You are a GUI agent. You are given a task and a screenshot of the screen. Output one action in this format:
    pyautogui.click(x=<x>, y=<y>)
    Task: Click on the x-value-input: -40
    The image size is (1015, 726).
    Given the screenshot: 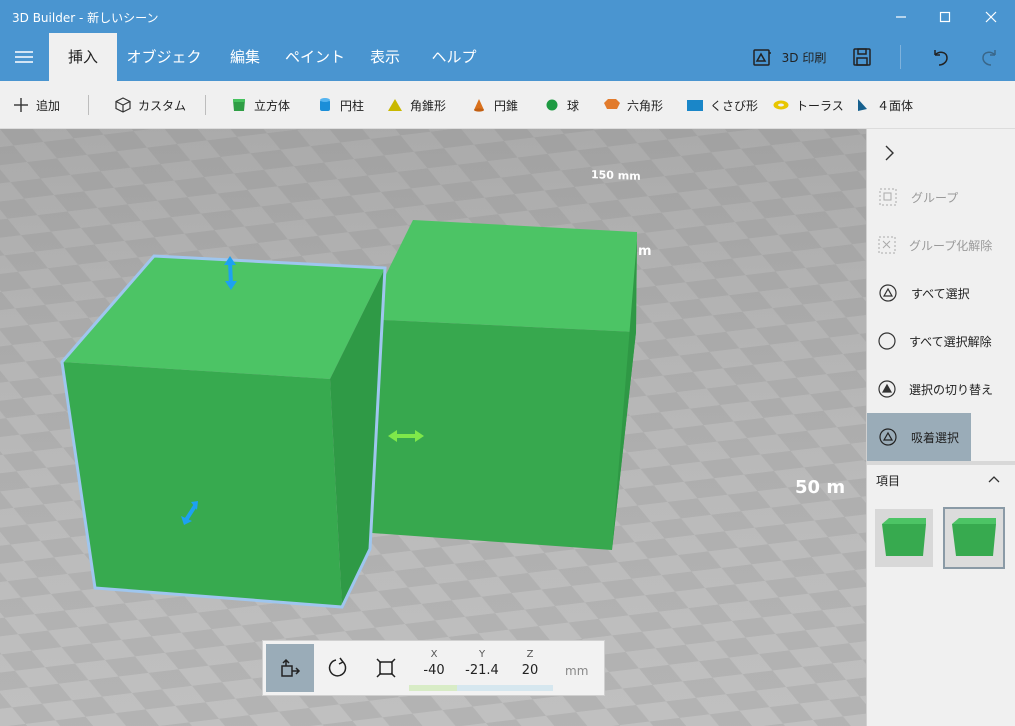 What is the action you would take?
    pyautogui.click(x=434, y=670)
    